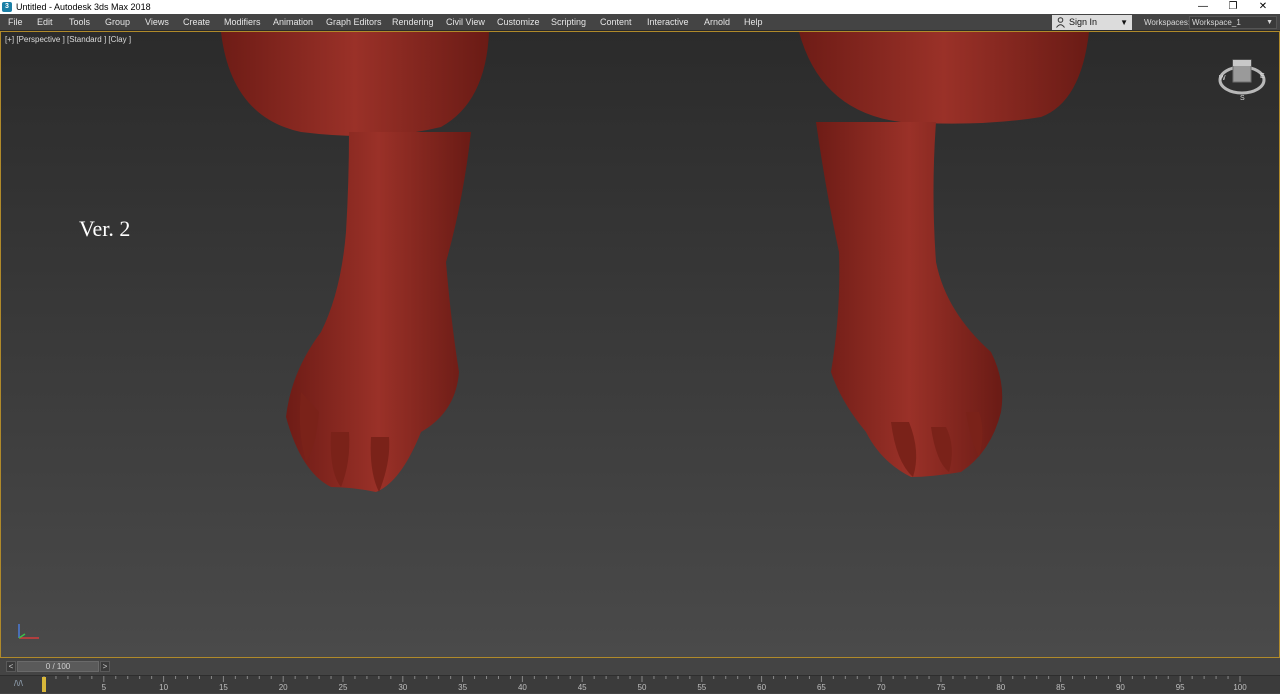 This screenshot has height=694, width=1280. Describe the element at coordinates (343, 687) in the screenshot. I see `frame-tick-label: 25` at that location.